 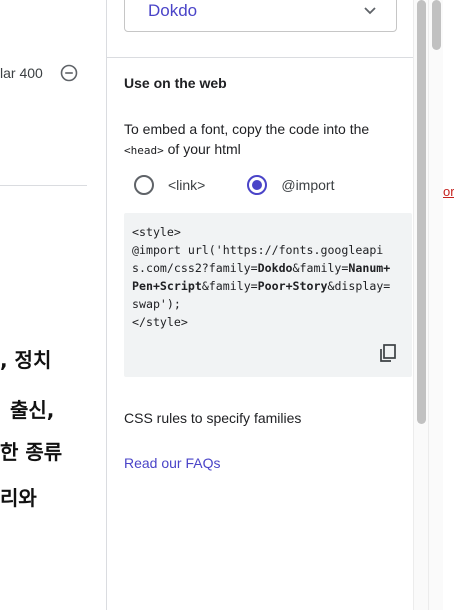 What do you see at coordinates (69, 73) in the screenshot?
I see `remove-circle-icon` at bounding box center [69, 73].